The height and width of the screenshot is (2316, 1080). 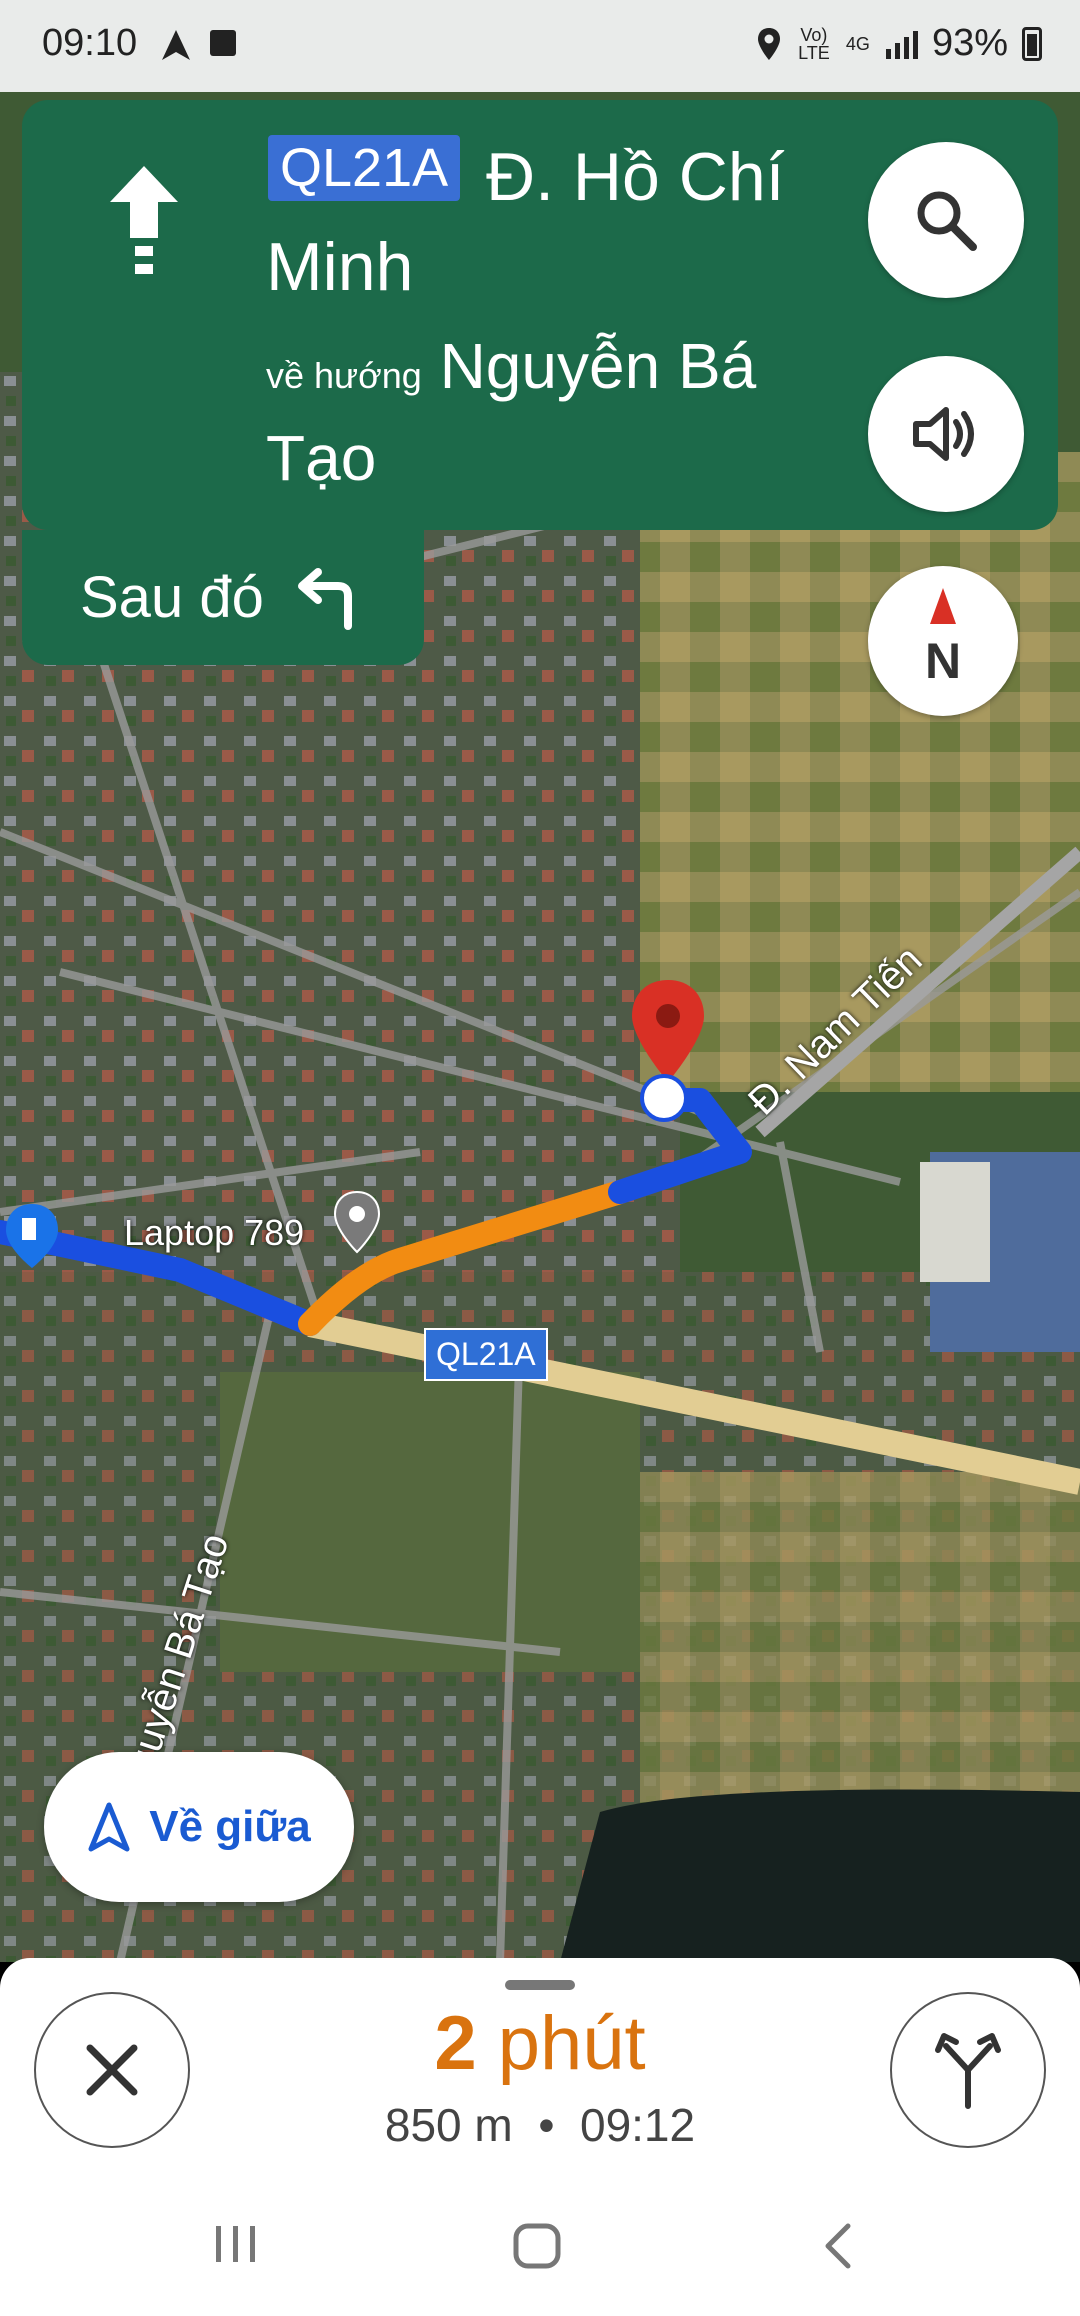 What do you see at coordinates (814, 43) in the screenshot?
I see `volte-indicator: Vo) LTE` at bounding box center [814, 43].